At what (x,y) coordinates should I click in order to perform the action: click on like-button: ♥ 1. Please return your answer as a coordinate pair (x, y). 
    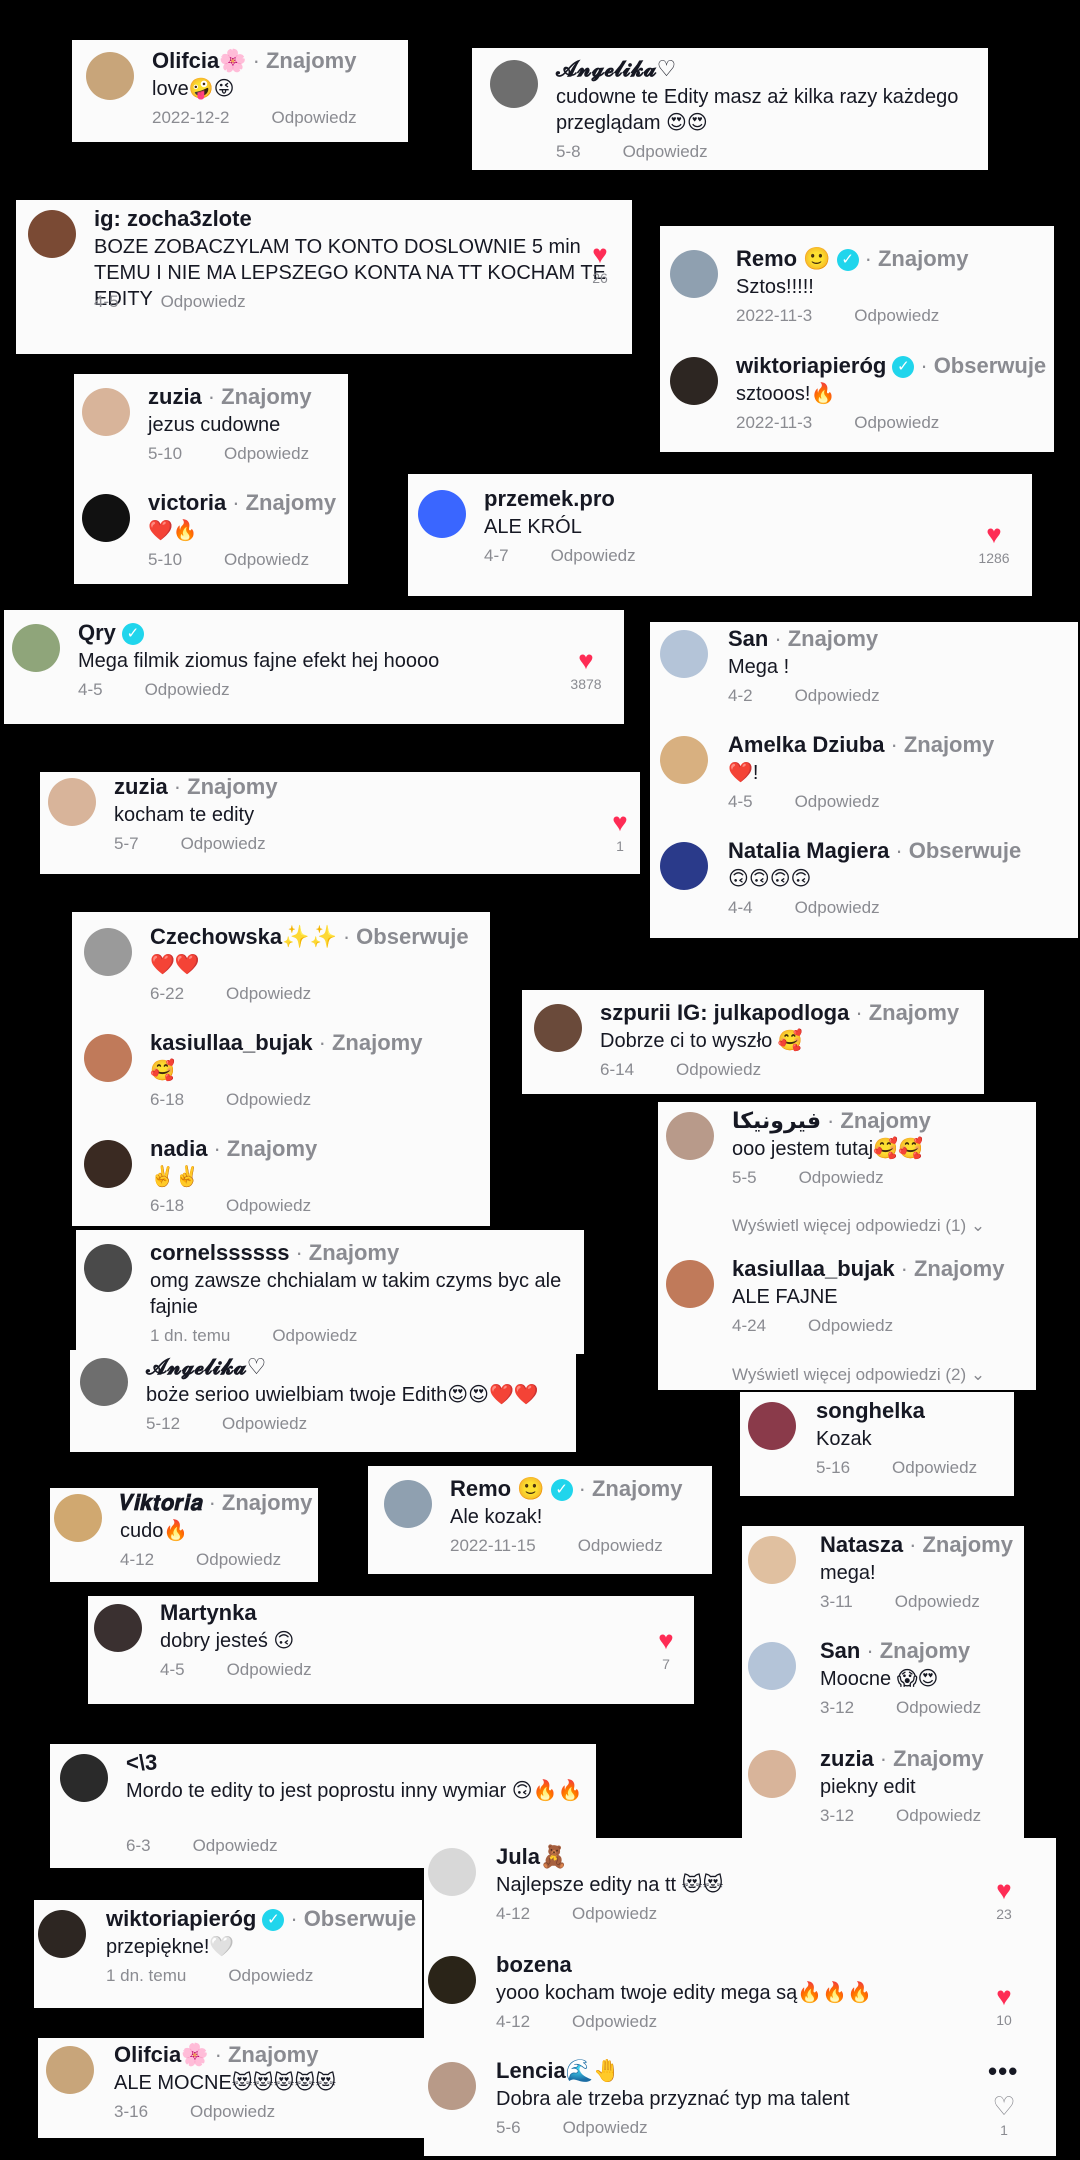
    Looking at the image, I should click on (620, 831).